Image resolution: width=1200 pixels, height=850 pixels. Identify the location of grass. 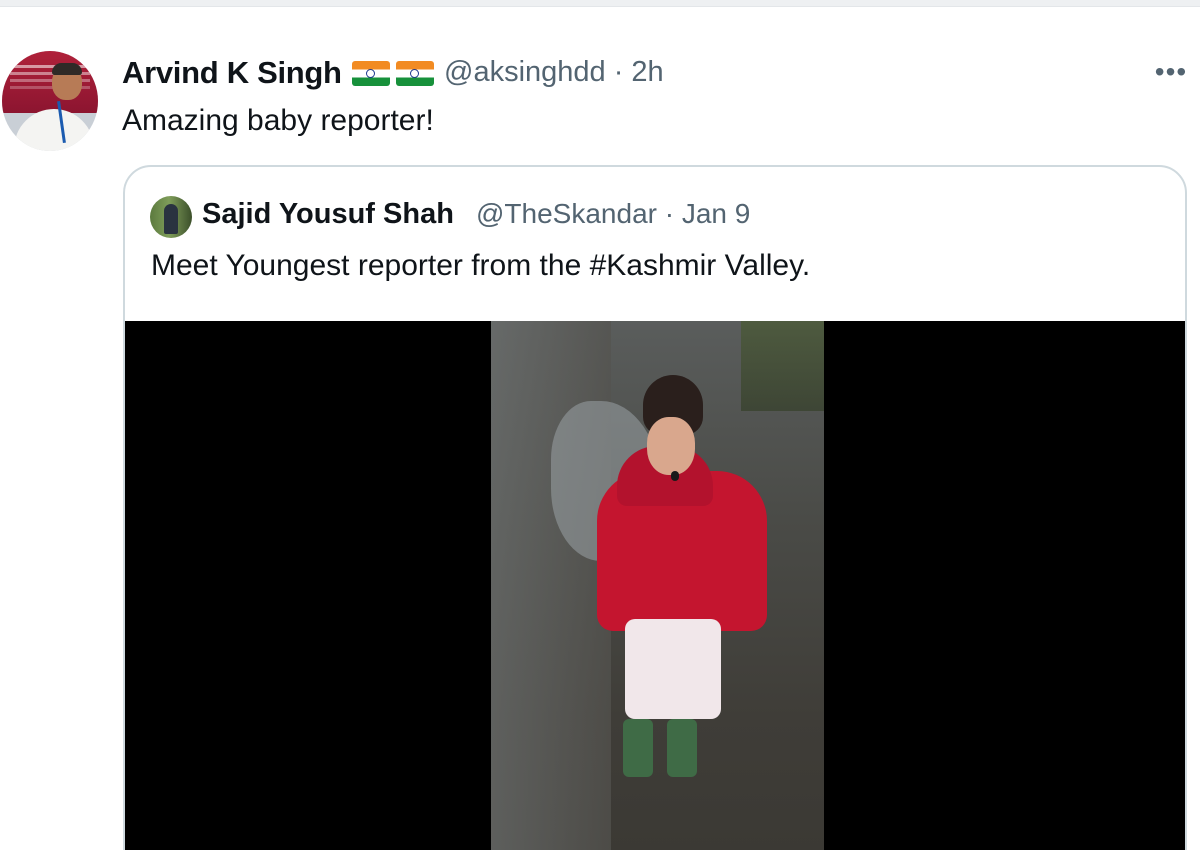
(782, 366).